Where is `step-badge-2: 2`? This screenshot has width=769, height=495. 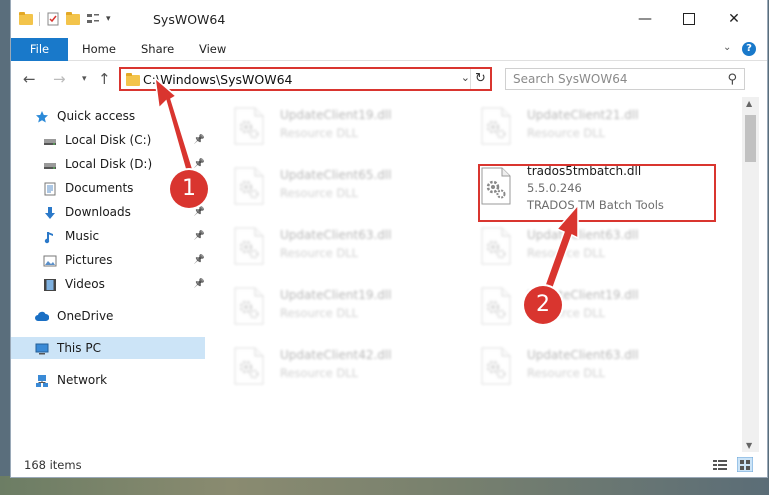 step-badge-2: 2 is located at coordinates (543, 305).